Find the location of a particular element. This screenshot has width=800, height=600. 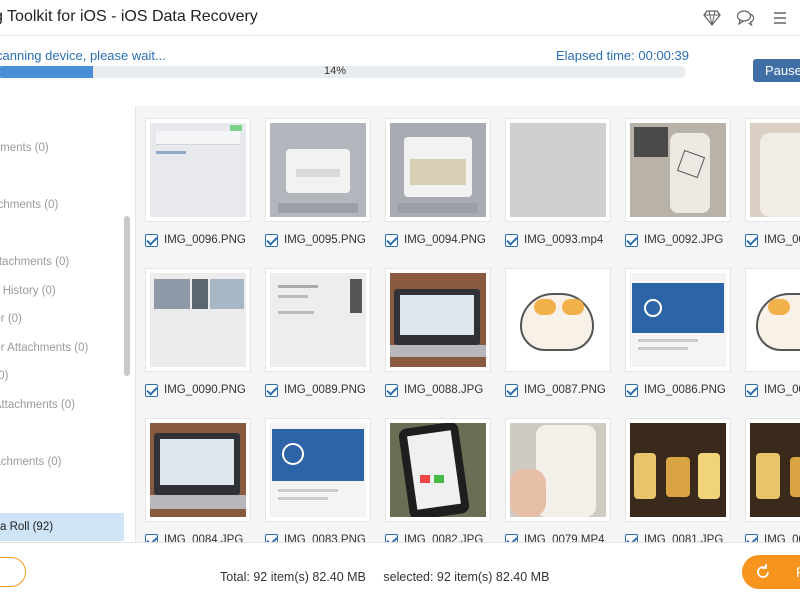

file-item: IMG_0092.JPG is located at coordinates (678, 188).